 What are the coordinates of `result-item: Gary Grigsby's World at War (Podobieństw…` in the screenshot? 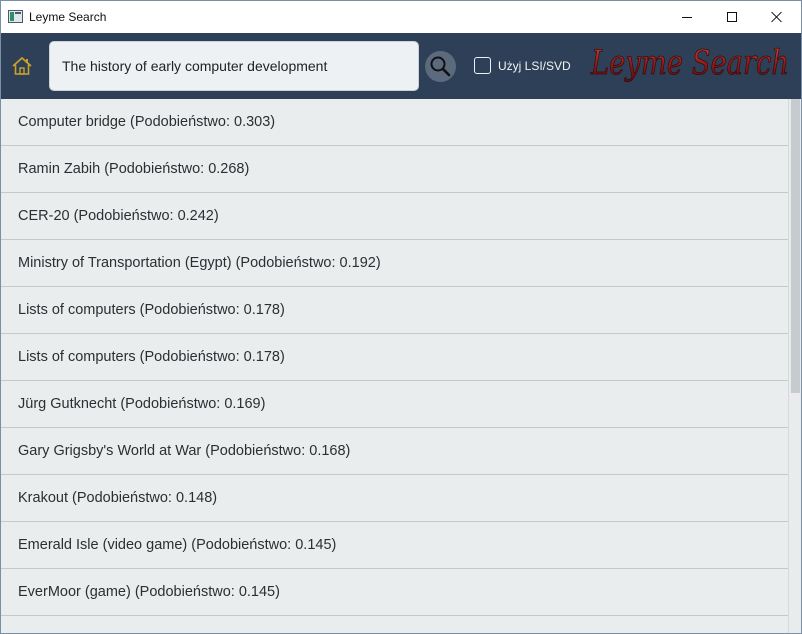 It's located at (394, 451).